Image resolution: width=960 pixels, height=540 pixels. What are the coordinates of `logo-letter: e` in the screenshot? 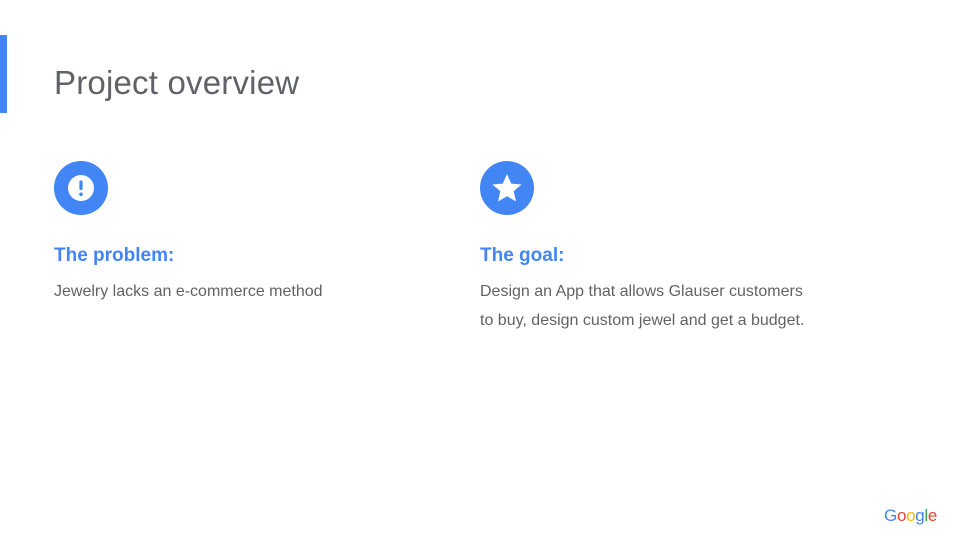 It's located at (932, 515).